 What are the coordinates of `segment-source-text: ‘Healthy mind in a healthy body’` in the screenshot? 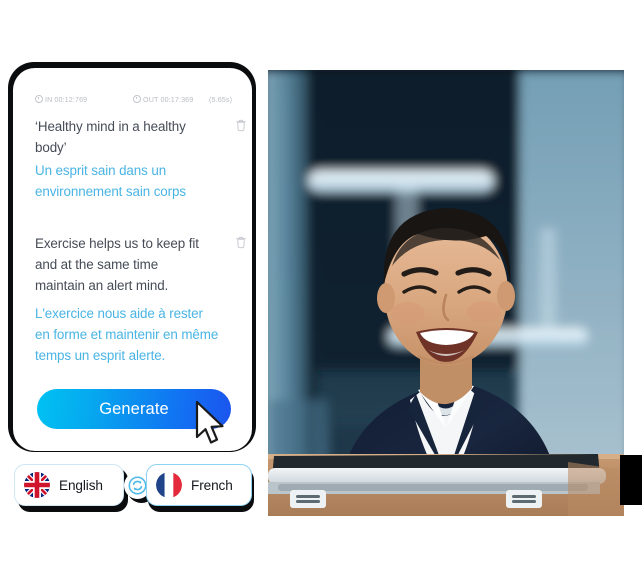 It's located at (121, 137).